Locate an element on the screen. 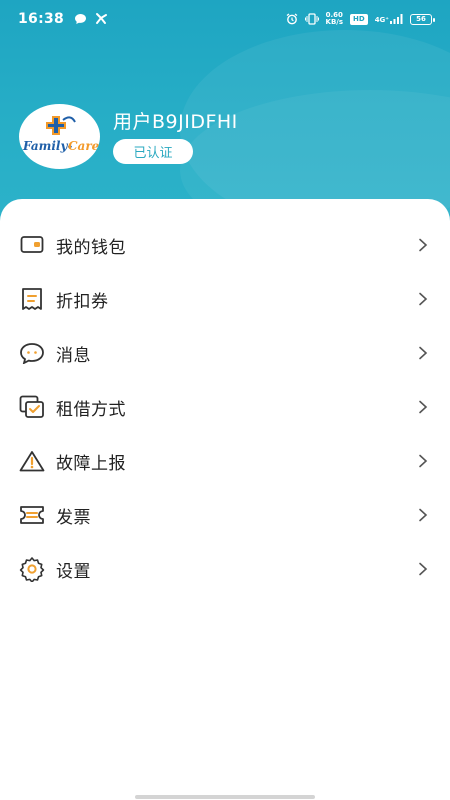 This screenshot has height=800, width=450. vibrate-icon is located at coordinates (311, 19).